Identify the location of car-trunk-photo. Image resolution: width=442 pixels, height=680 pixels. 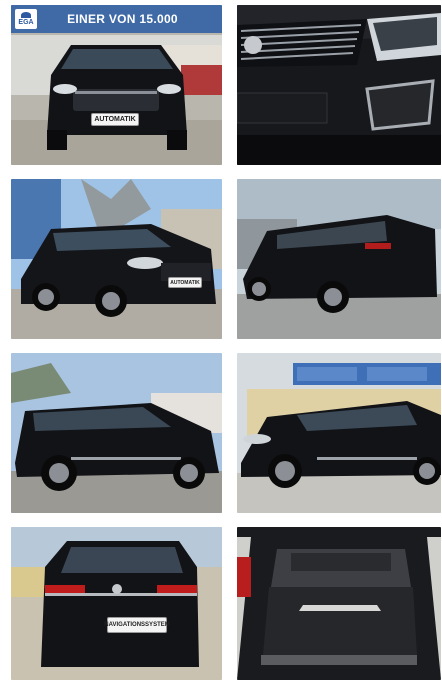
(339, 603).